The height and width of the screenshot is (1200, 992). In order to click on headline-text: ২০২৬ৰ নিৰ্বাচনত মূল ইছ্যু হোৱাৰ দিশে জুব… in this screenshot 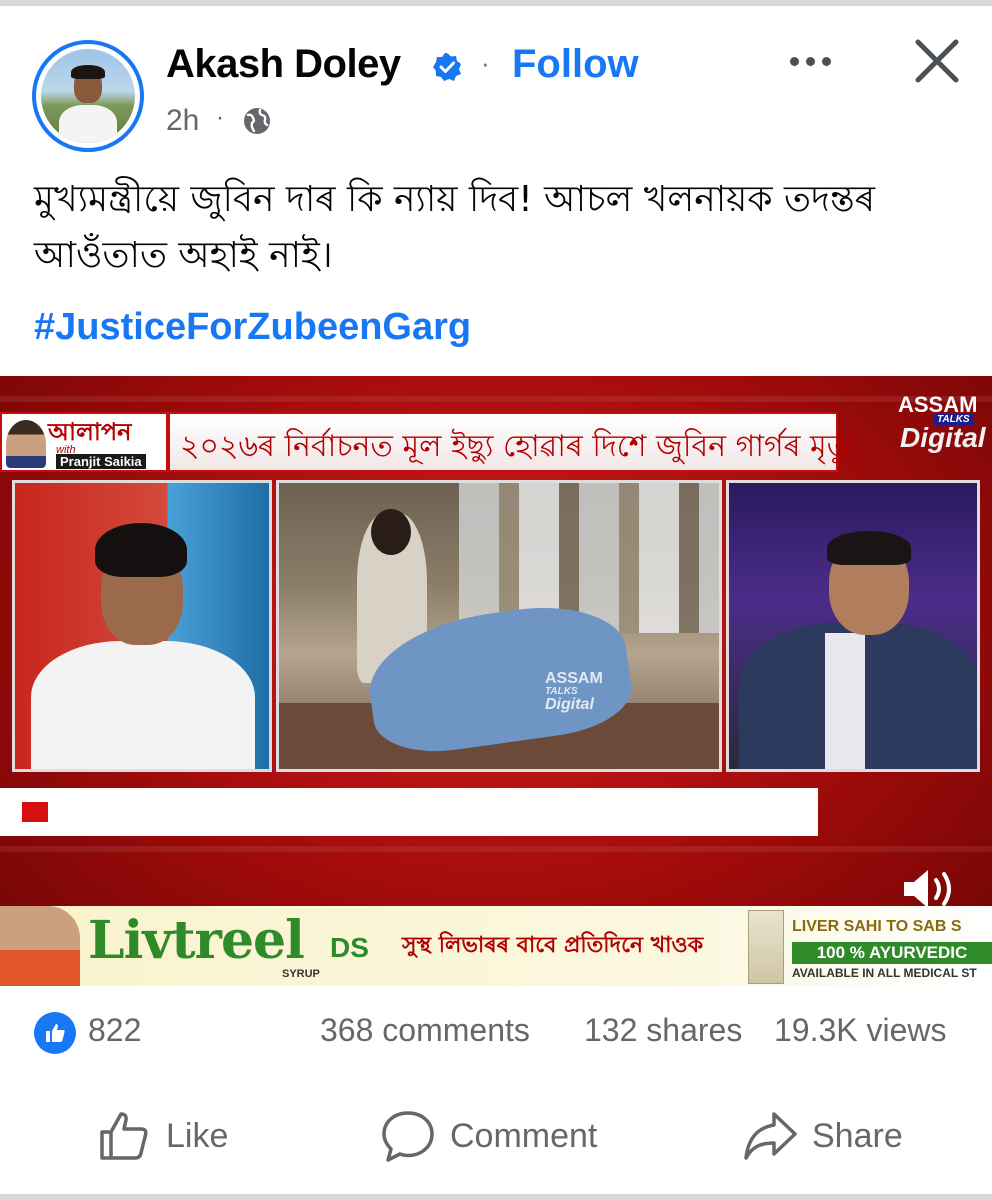, I will do `click(519, 446)`.